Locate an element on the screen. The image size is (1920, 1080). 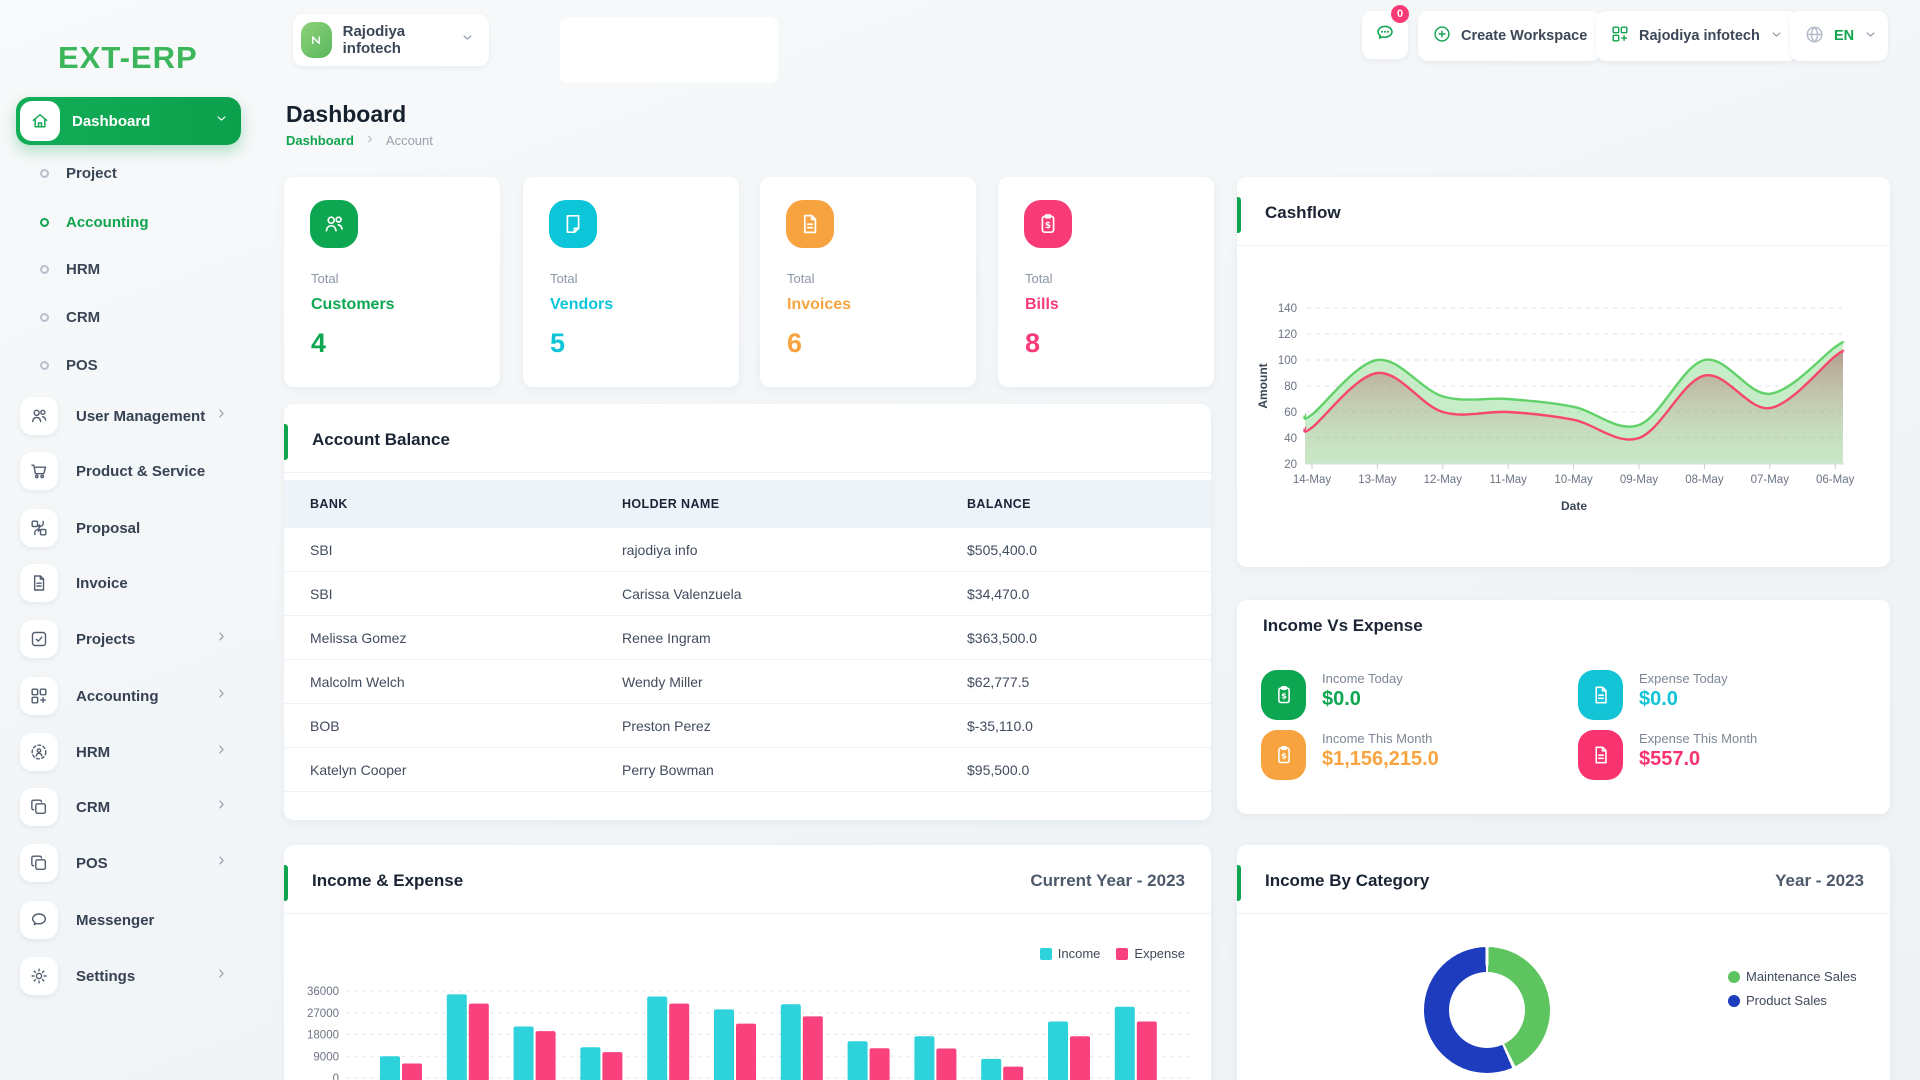
sidebar-item-settings: Settings is located at coordinates (130, 976).